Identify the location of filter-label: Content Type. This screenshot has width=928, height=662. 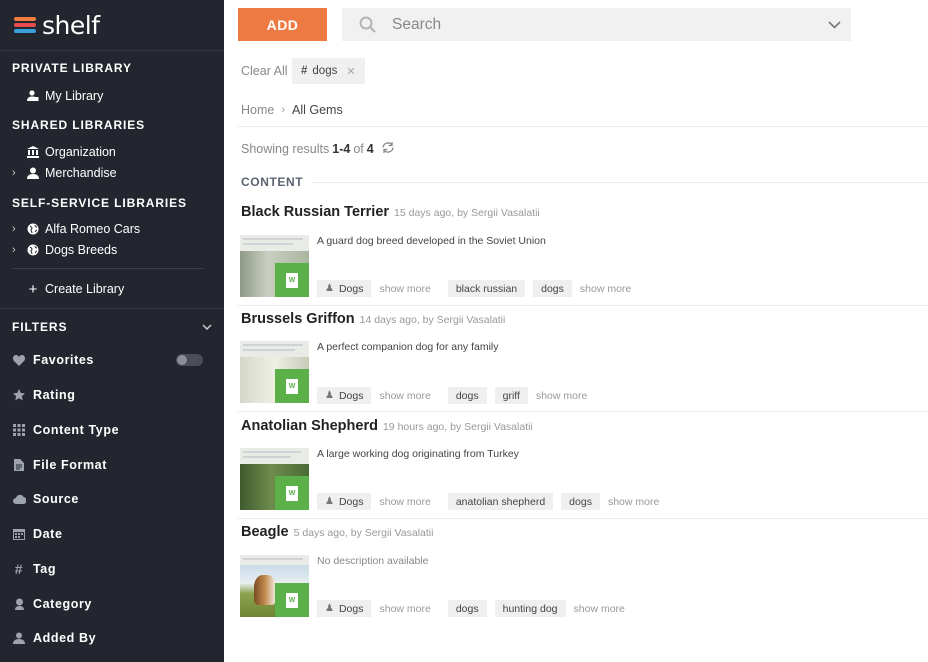
(76, 430).